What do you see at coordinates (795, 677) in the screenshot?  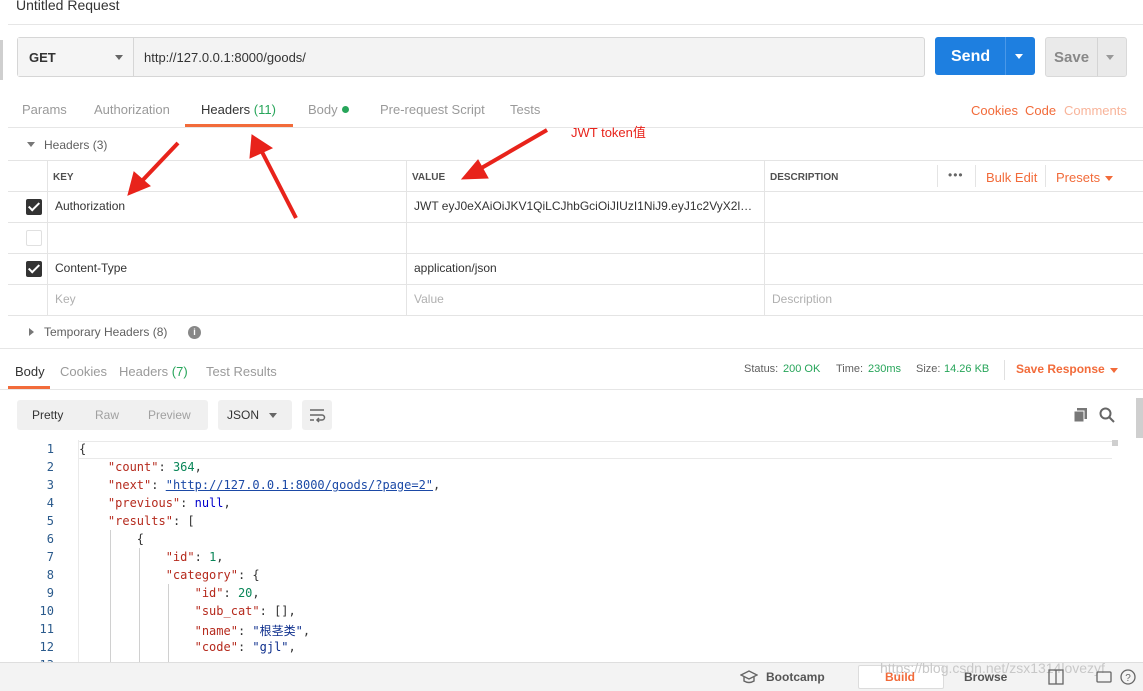 I see `bootcamp-button: Bootcamp` at bounding box center [795, 677].